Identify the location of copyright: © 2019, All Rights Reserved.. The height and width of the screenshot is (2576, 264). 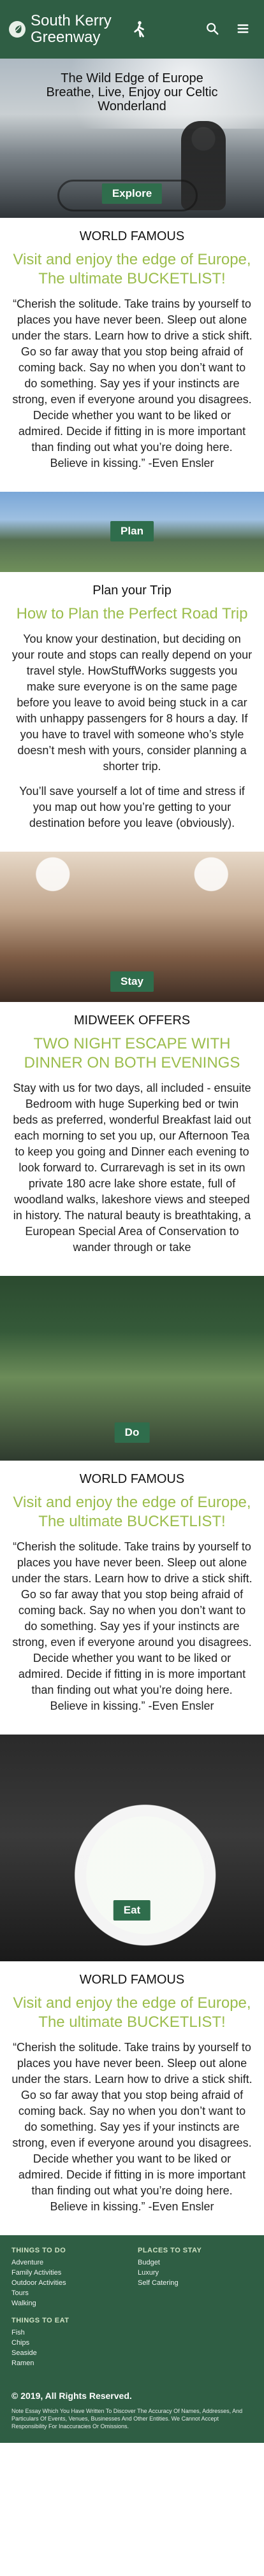
(71, 2396).